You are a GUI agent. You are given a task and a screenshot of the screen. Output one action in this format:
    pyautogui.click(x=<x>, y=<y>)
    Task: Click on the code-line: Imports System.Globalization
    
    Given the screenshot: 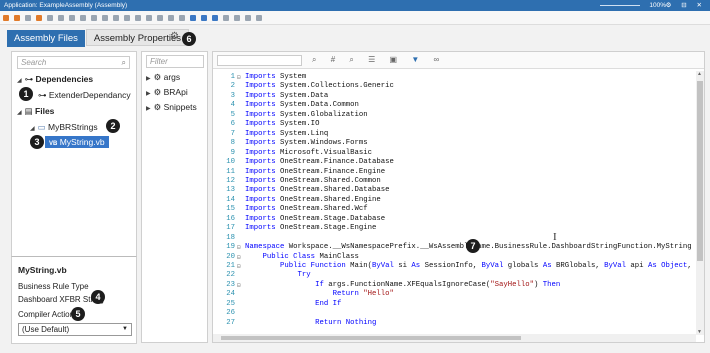 What is the action you would take?
    pyautogui.click(x=306, y=115)
    